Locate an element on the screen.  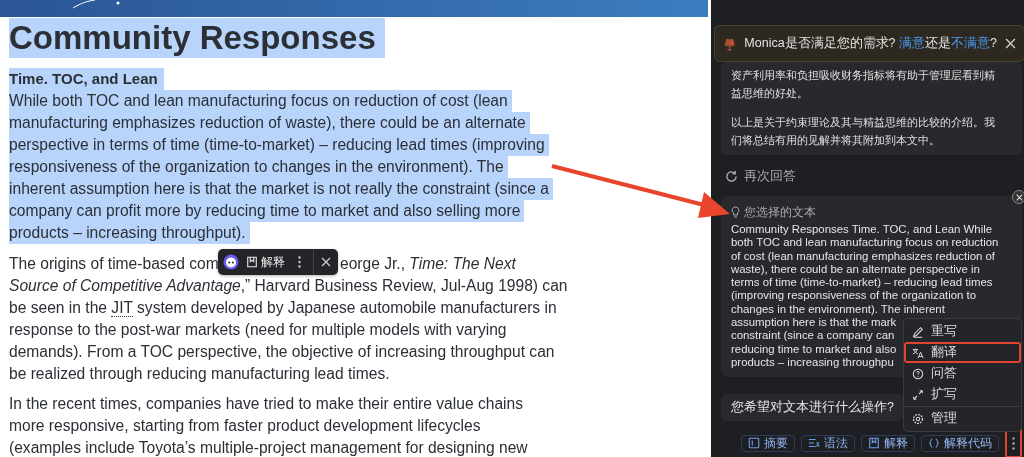
reply-text: 以上是关于约束理论及其与精益思维的比较的介绍。我们将总结有用的见解并将其附加到本文中。 is located at coordinates (863, 131).